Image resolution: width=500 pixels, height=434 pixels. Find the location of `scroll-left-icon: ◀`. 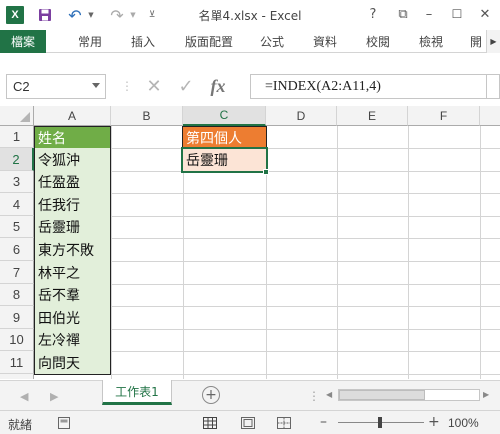

scroll-left-icon: ◀ is located at coordinates (329, 394).